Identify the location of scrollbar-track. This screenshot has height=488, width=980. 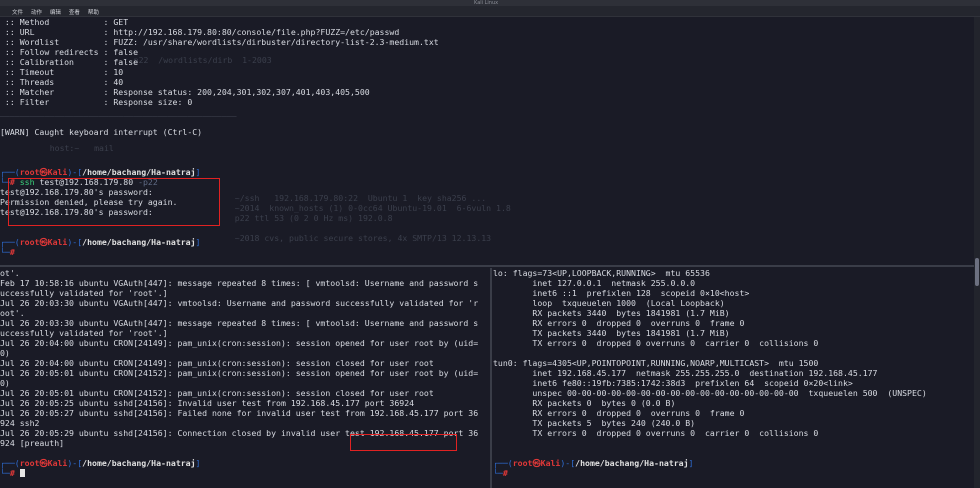
(977, 252).